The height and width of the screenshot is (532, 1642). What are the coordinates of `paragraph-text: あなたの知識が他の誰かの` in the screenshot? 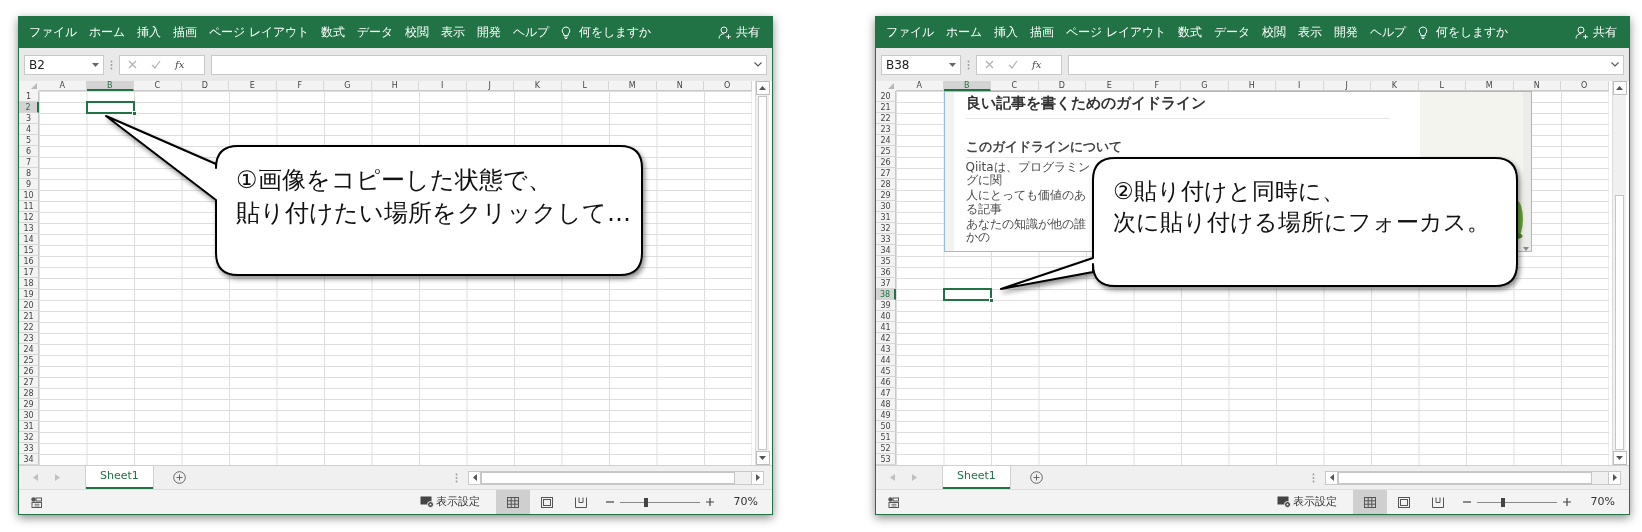 It's located at (1026, 231).